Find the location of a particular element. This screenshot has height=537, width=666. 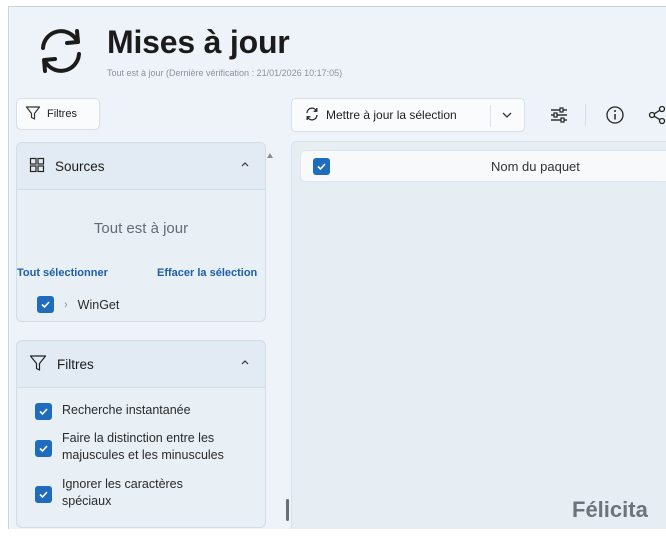

update-selection-button: Mettre à jour la sélection is located at coordinates (408, 115).